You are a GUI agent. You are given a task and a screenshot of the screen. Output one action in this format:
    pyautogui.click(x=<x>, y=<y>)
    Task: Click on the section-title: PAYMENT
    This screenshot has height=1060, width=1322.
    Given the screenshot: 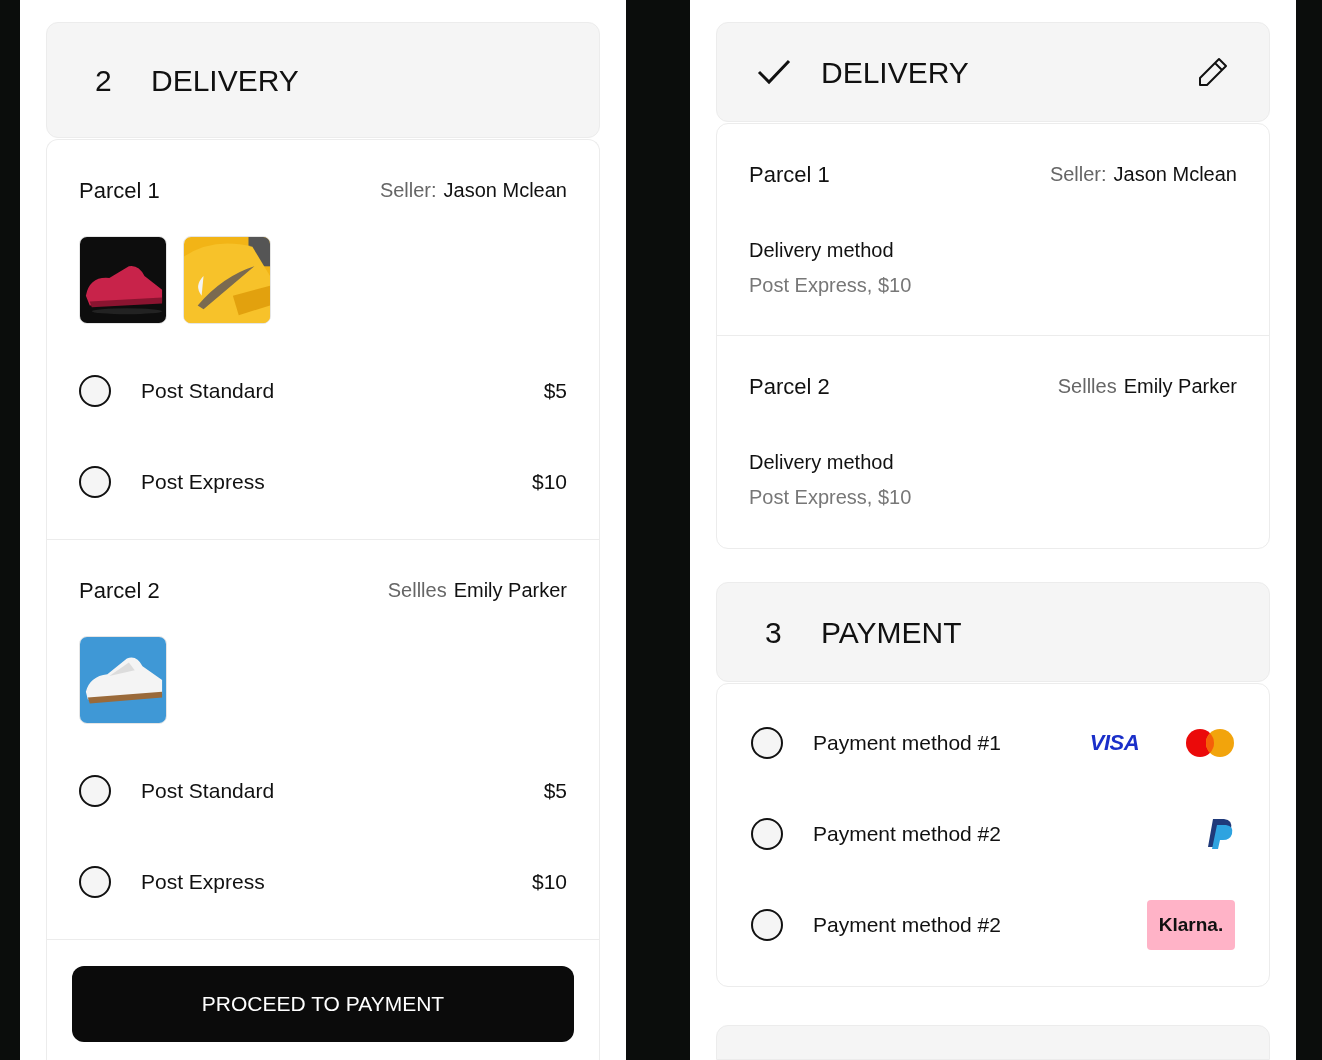 What is the action you would take?
    pyautogui.click(x=892, y=632)
    